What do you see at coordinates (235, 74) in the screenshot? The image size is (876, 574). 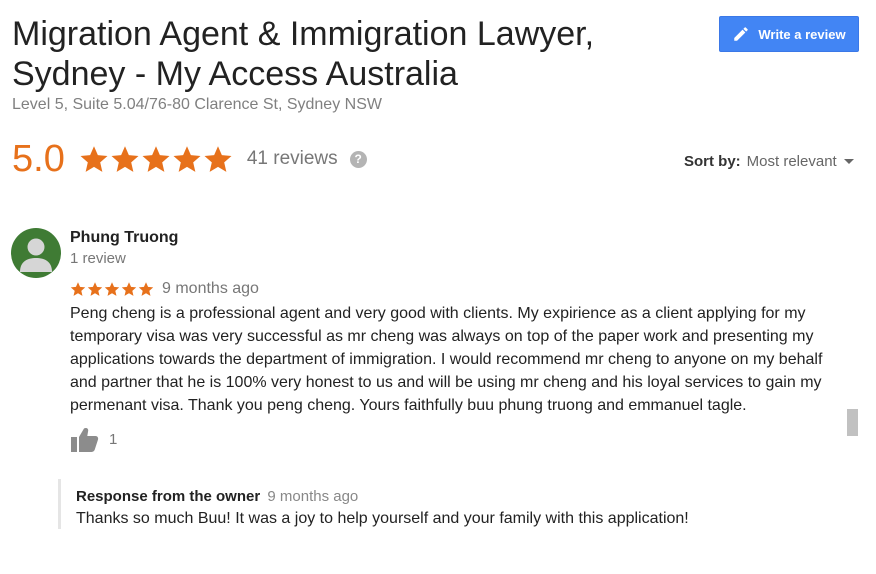 I see `business-title-line2: Sydney - My Access Australia` at bounding box center [235, 74].